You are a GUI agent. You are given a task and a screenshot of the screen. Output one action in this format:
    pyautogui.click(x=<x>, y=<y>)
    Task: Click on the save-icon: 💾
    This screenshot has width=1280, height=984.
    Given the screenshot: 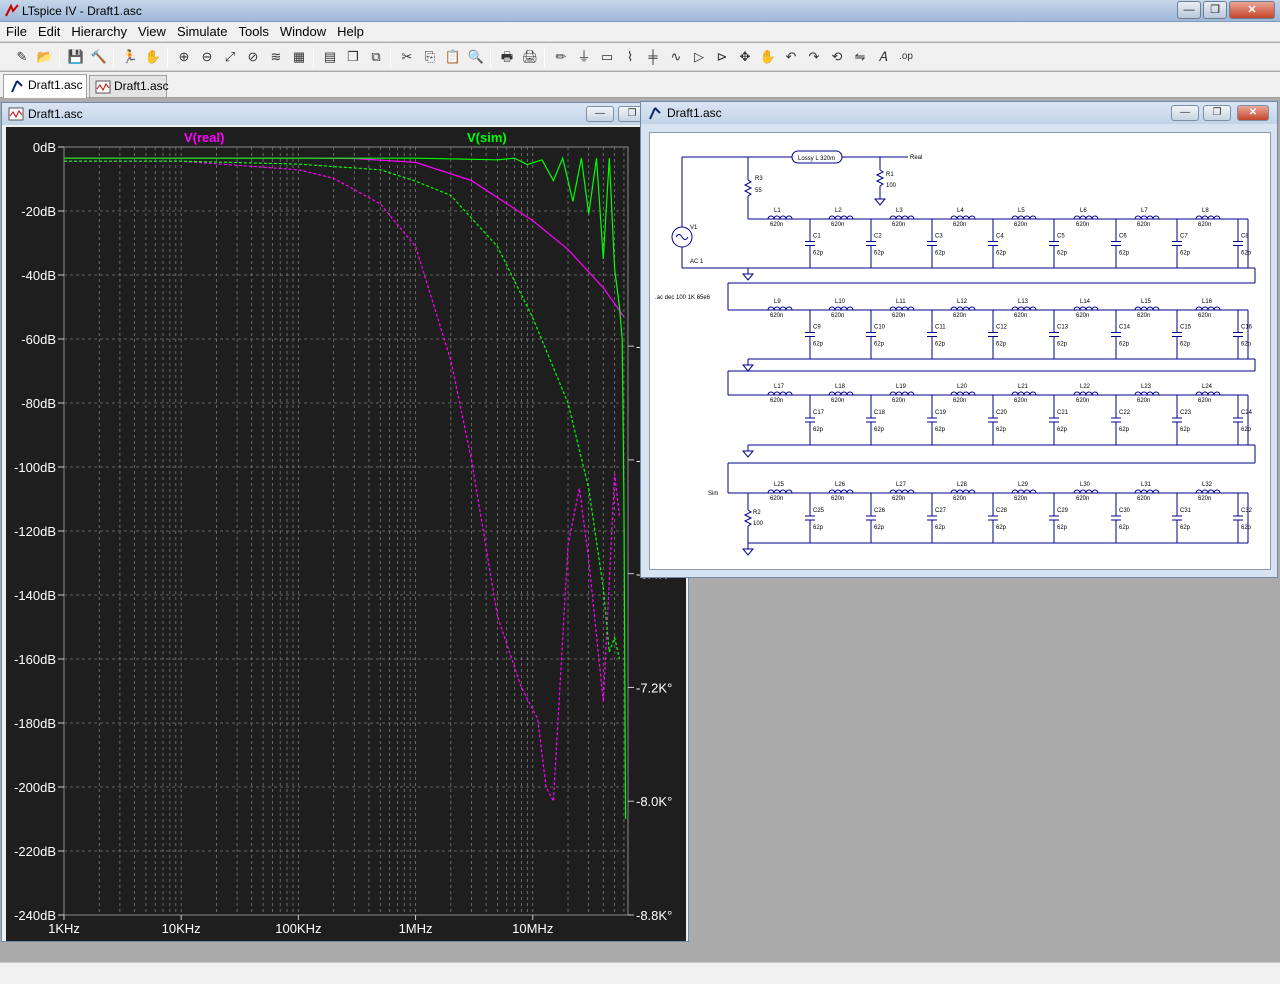 What is the action you would take?
    pyautogui.click(x=76, y=57)
    